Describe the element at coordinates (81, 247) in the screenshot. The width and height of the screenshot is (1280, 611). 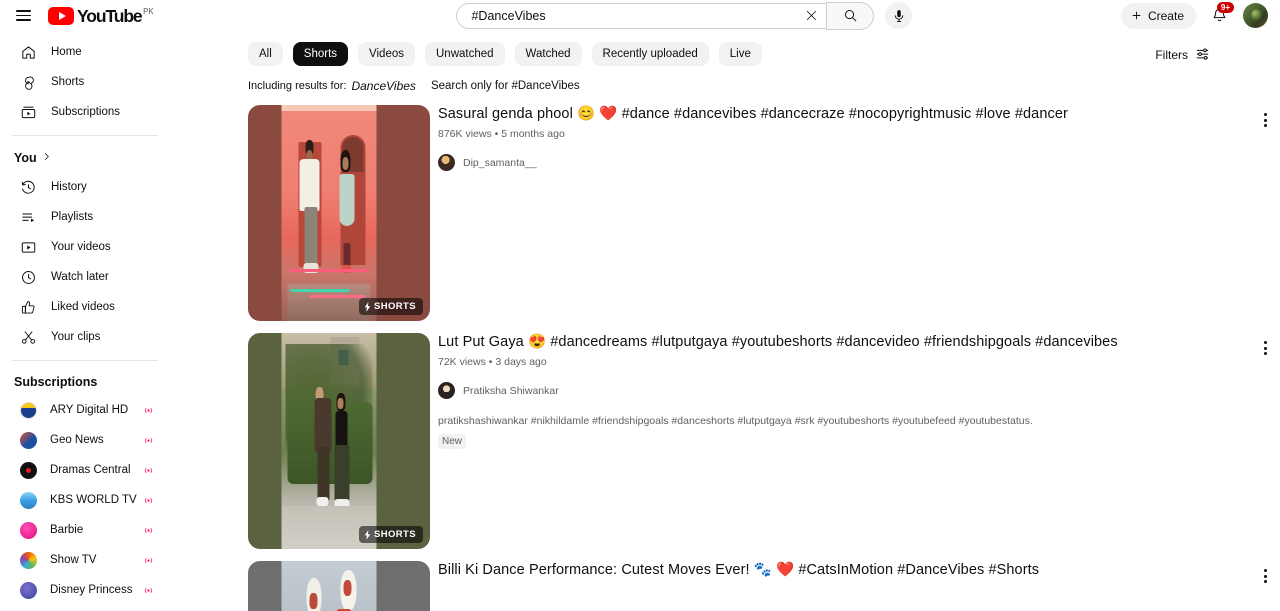
I see `sidebar-item-label: Your videos` at that location.